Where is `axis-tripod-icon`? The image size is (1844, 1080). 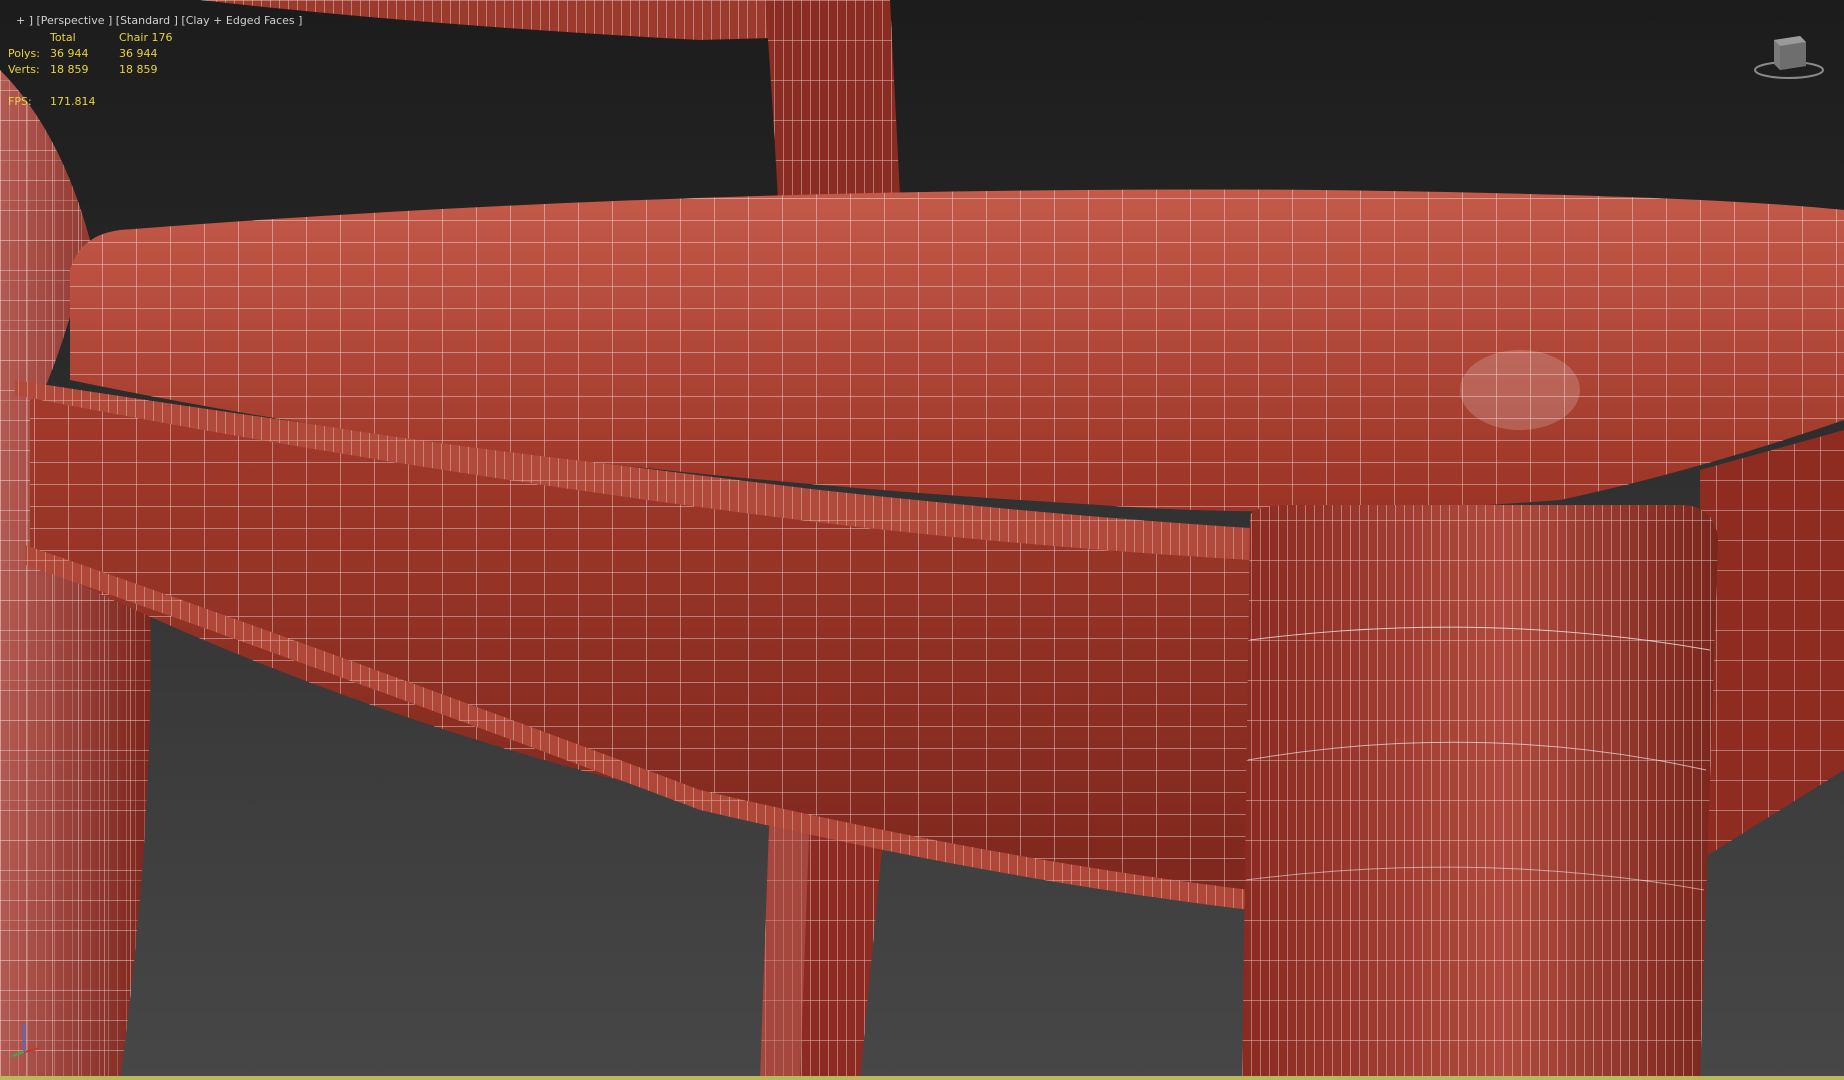
axis-tripod-icon is located at coordinates (26, 1038).